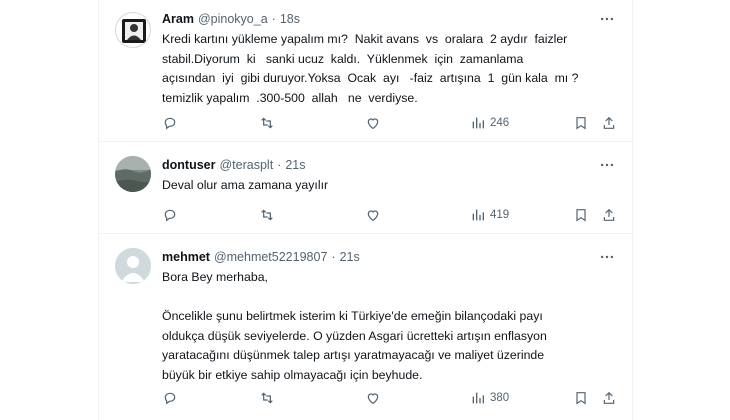 The height and width of the screenshot is (420, 730). I want to click on tweet-text: Deval olur ama zamana yayılır, so click(245, 185).